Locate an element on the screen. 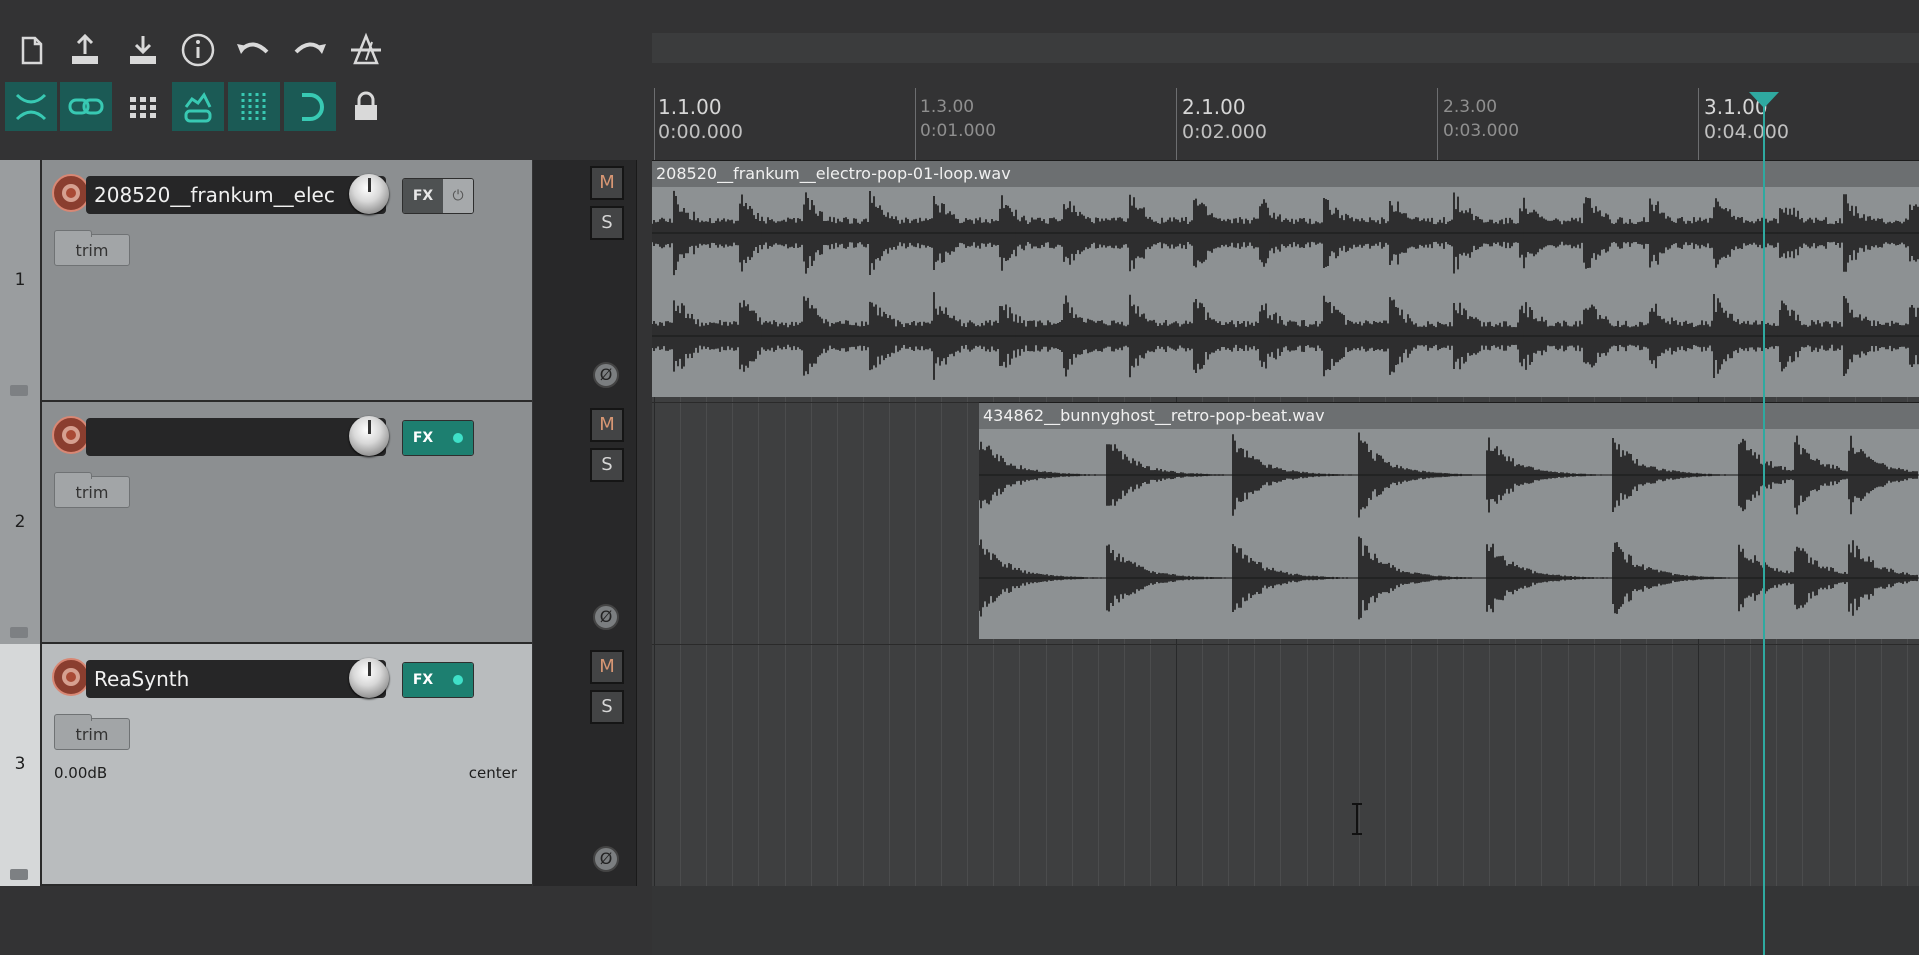 Image resolution: width=1919 pixels, height=955 pixels. metronome-icon is located at coordinates (366, 48).